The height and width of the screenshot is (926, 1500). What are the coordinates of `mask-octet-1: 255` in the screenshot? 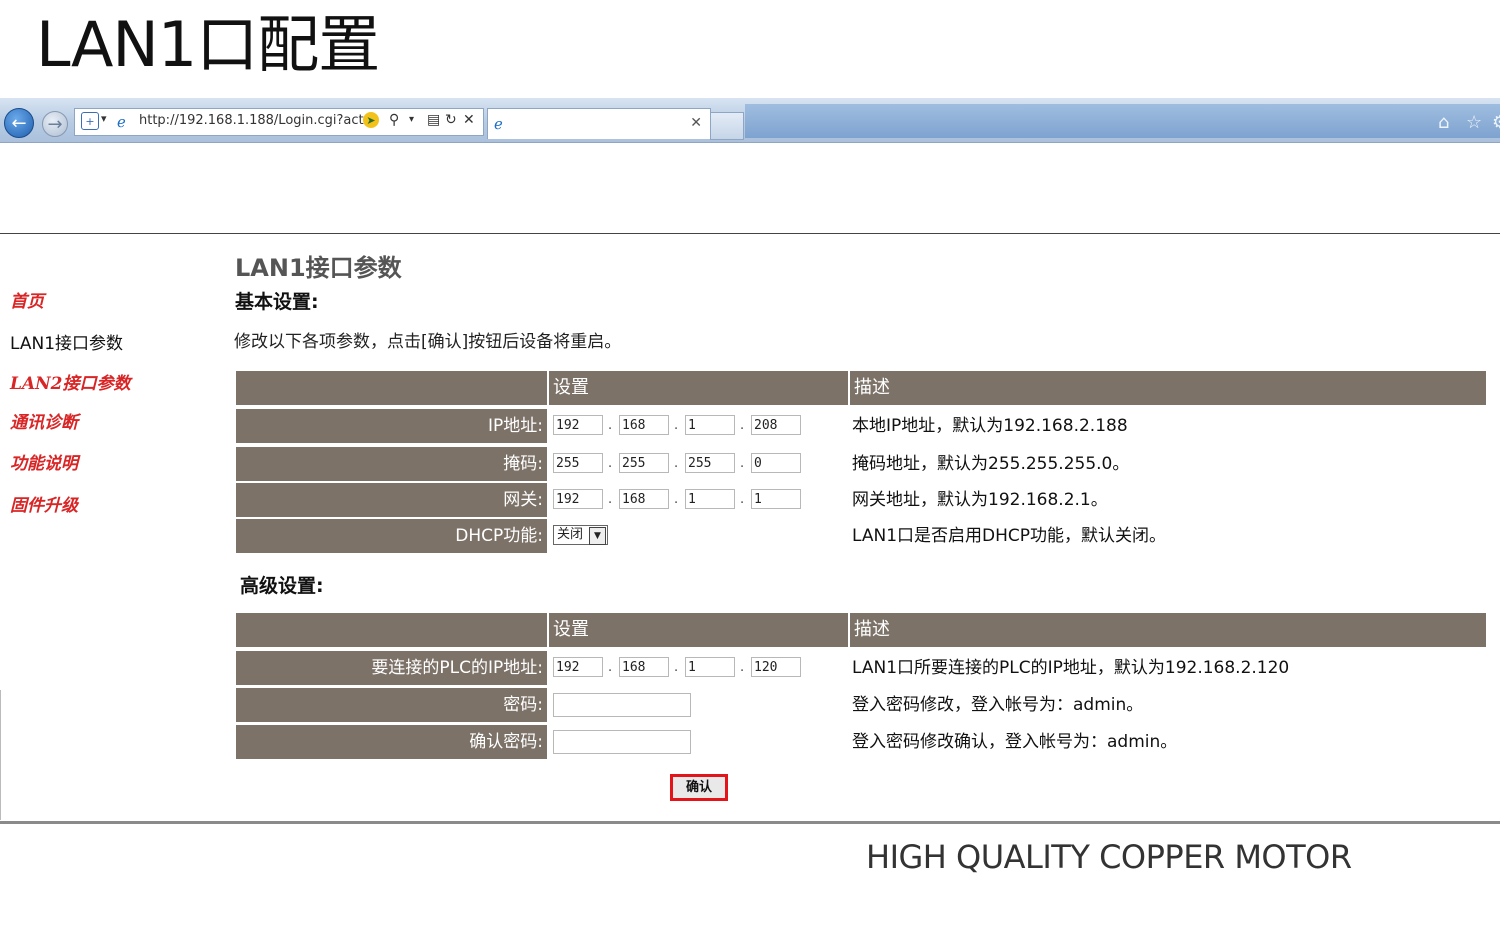 It's located at (578, 463).